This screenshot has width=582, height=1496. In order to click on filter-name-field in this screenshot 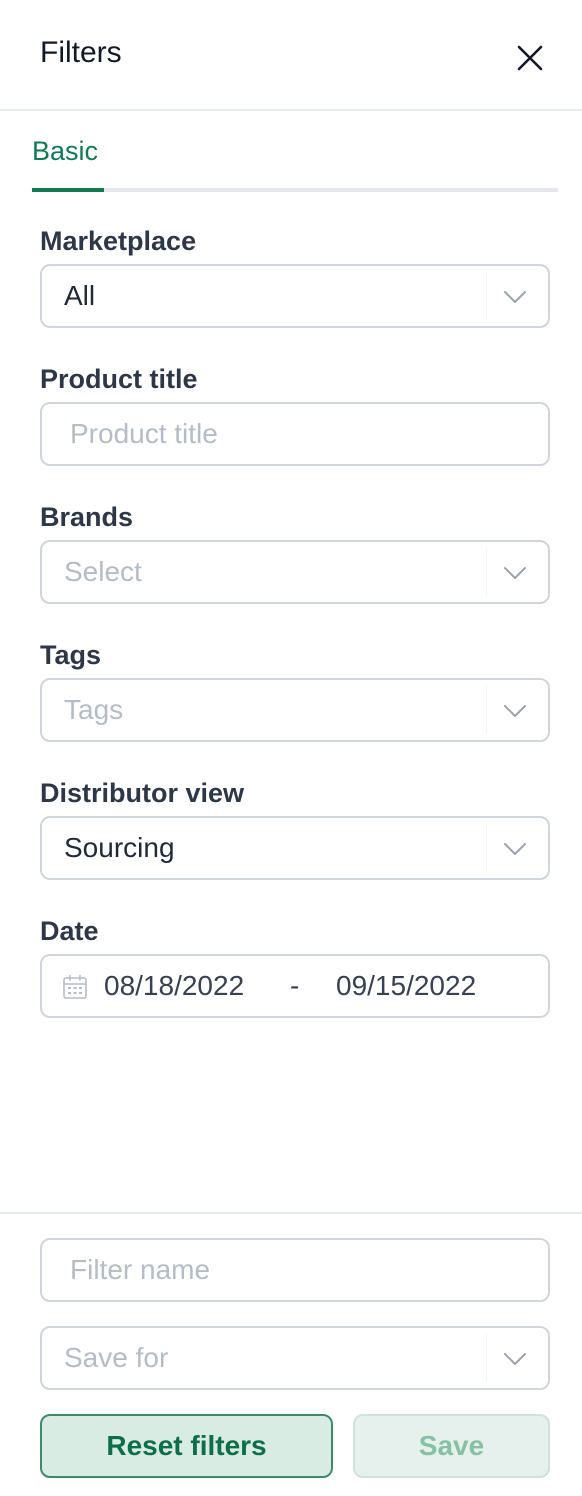, I will do `click(295, 1270)`.